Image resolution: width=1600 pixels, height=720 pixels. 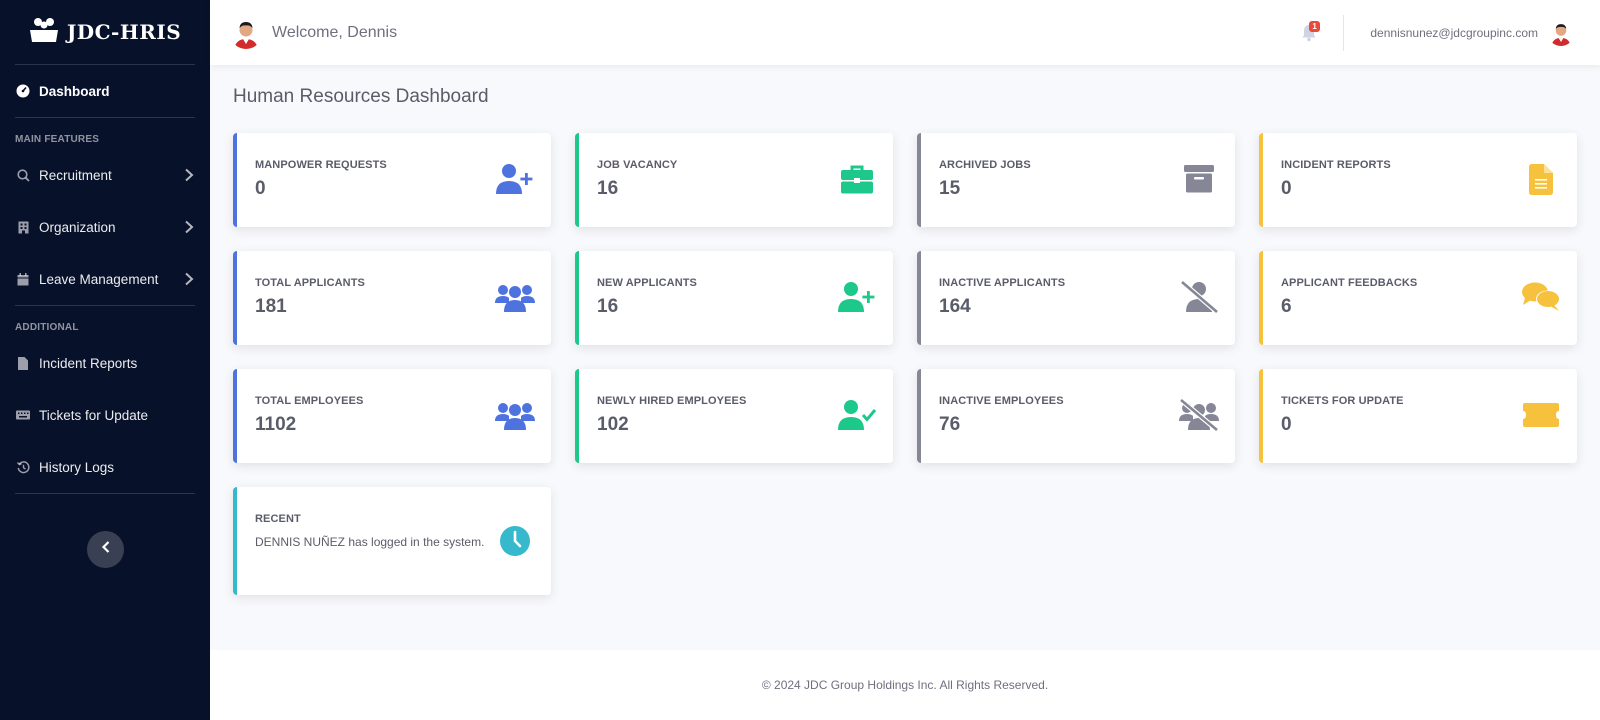 I want to click on sidebar-item-history-logs: History Logs, so click(x=105, y=467).